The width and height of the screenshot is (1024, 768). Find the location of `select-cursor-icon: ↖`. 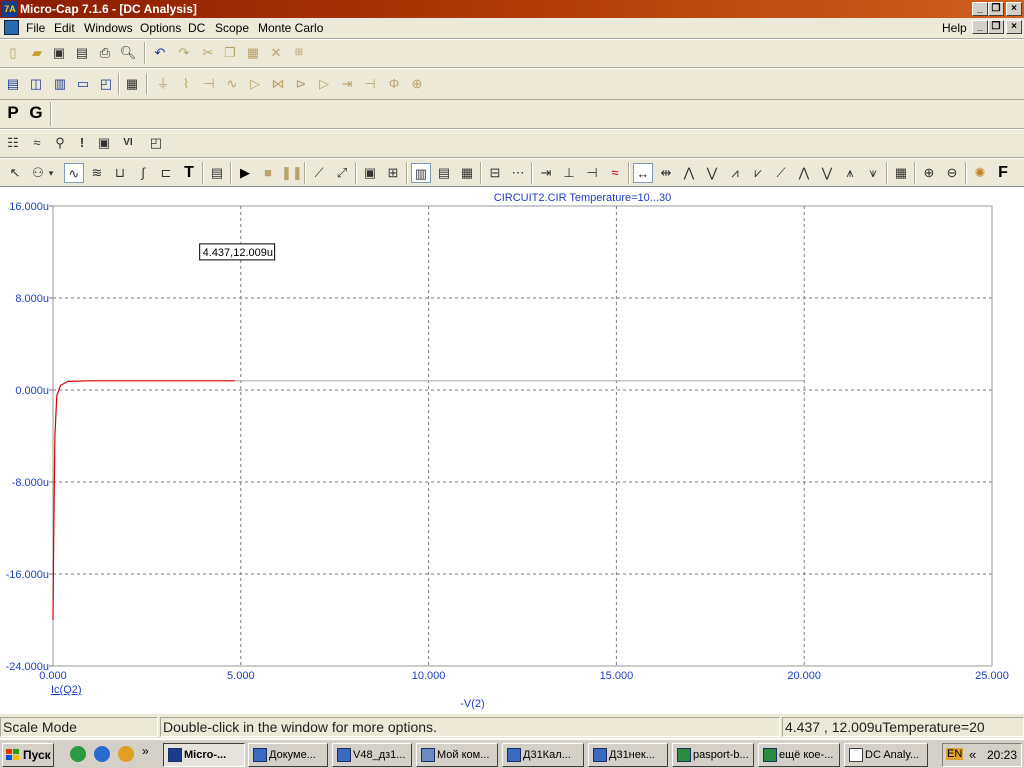

select-cursor-icon: ↖ is located at coordinates (15, 173).